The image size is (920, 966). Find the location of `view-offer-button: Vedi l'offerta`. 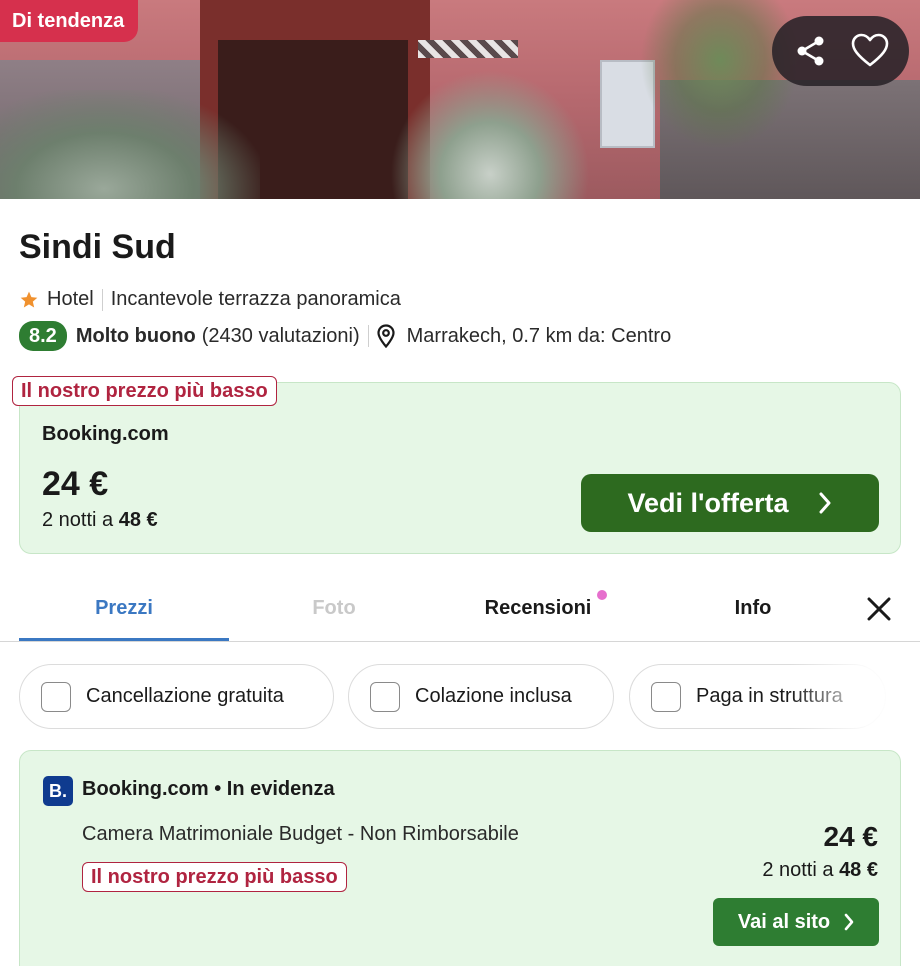

view-offer-button: Vedi l'offerta is located at coordinates (730, 503).